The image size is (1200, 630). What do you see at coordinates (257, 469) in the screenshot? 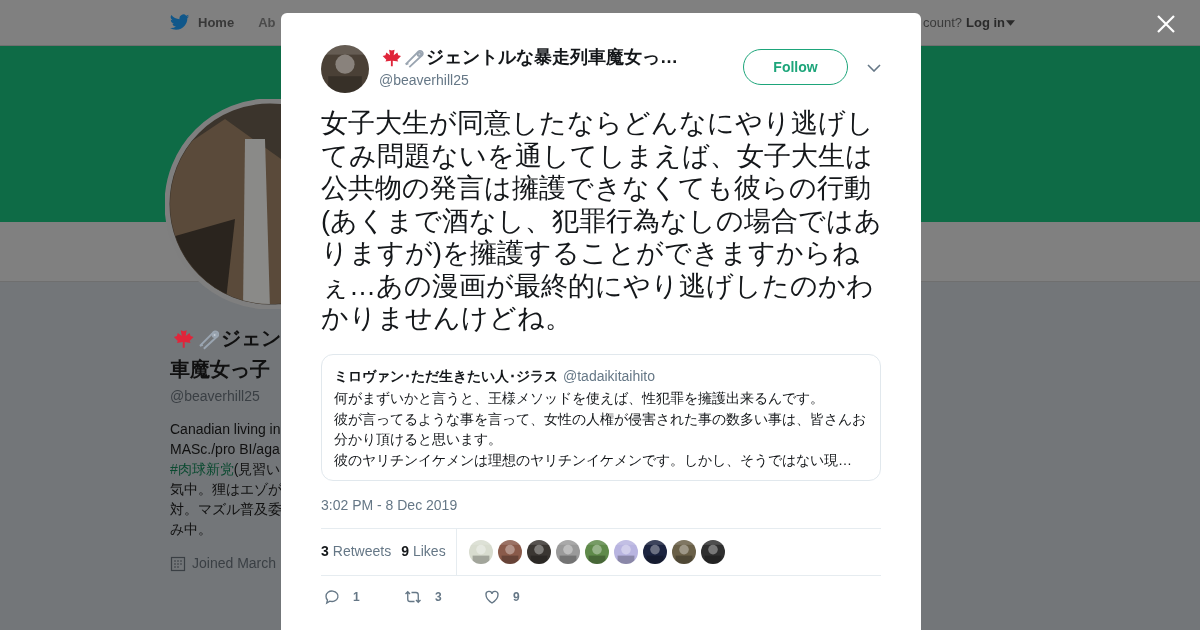
I see `bio-text: (見習い` at bounding box center [257, 469].